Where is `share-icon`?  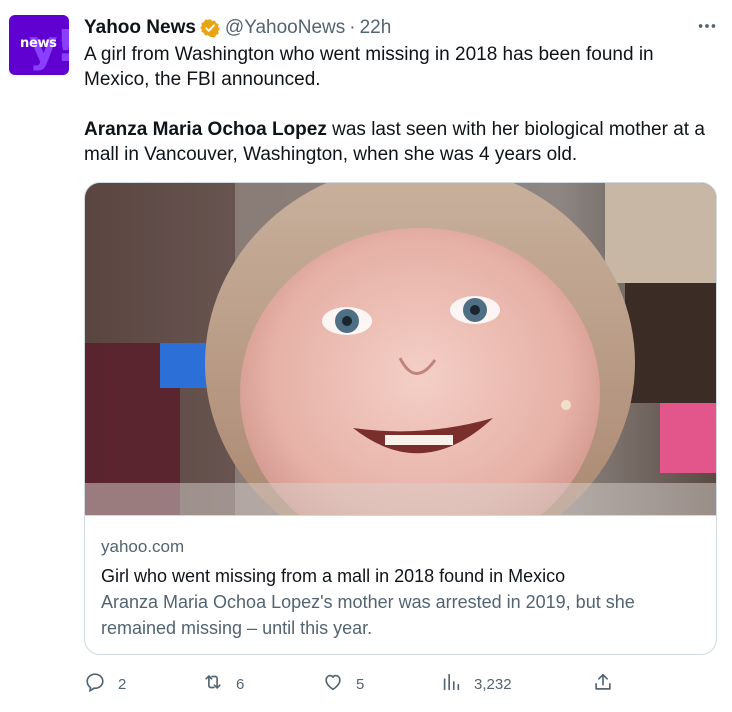
share-icon is located at coordinates (603, 684).